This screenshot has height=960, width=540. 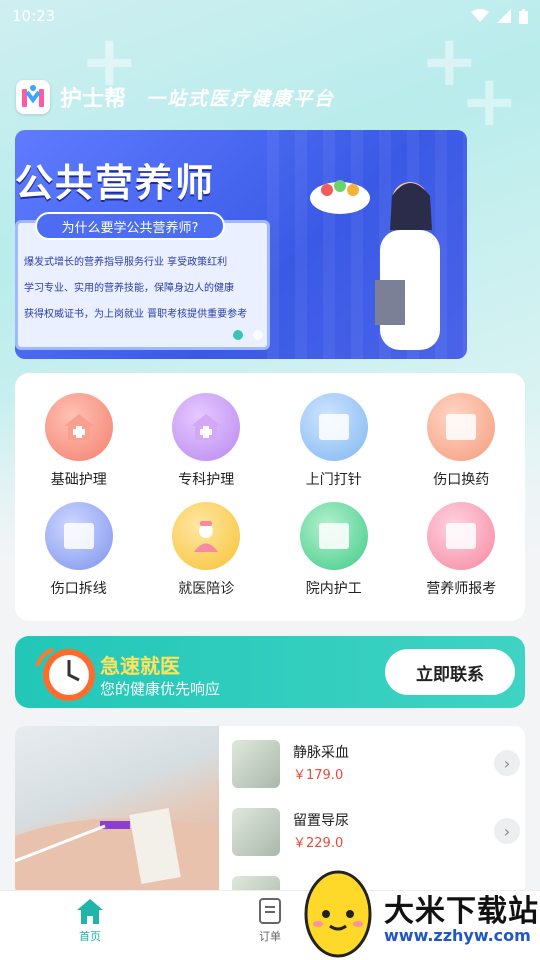 I want to click on caregiver-photo-icon, so click(x=333, y=536).